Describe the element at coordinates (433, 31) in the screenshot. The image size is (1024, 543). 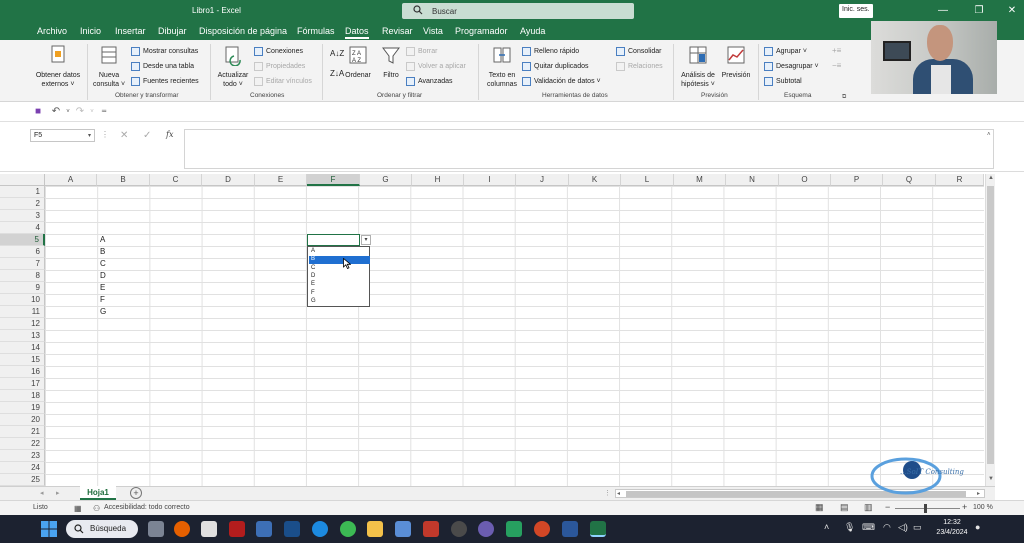
I see `tab-vista: Vista` at that location.